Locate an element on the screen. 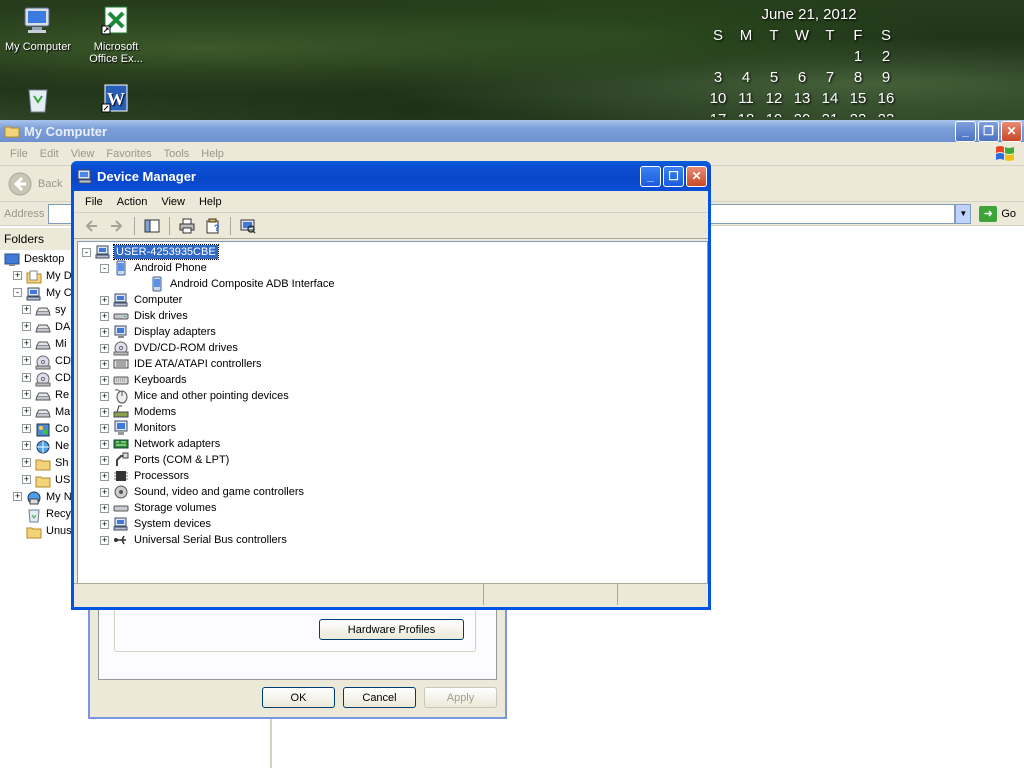  properties-help-button: ? is located at coordinates (213, 226).